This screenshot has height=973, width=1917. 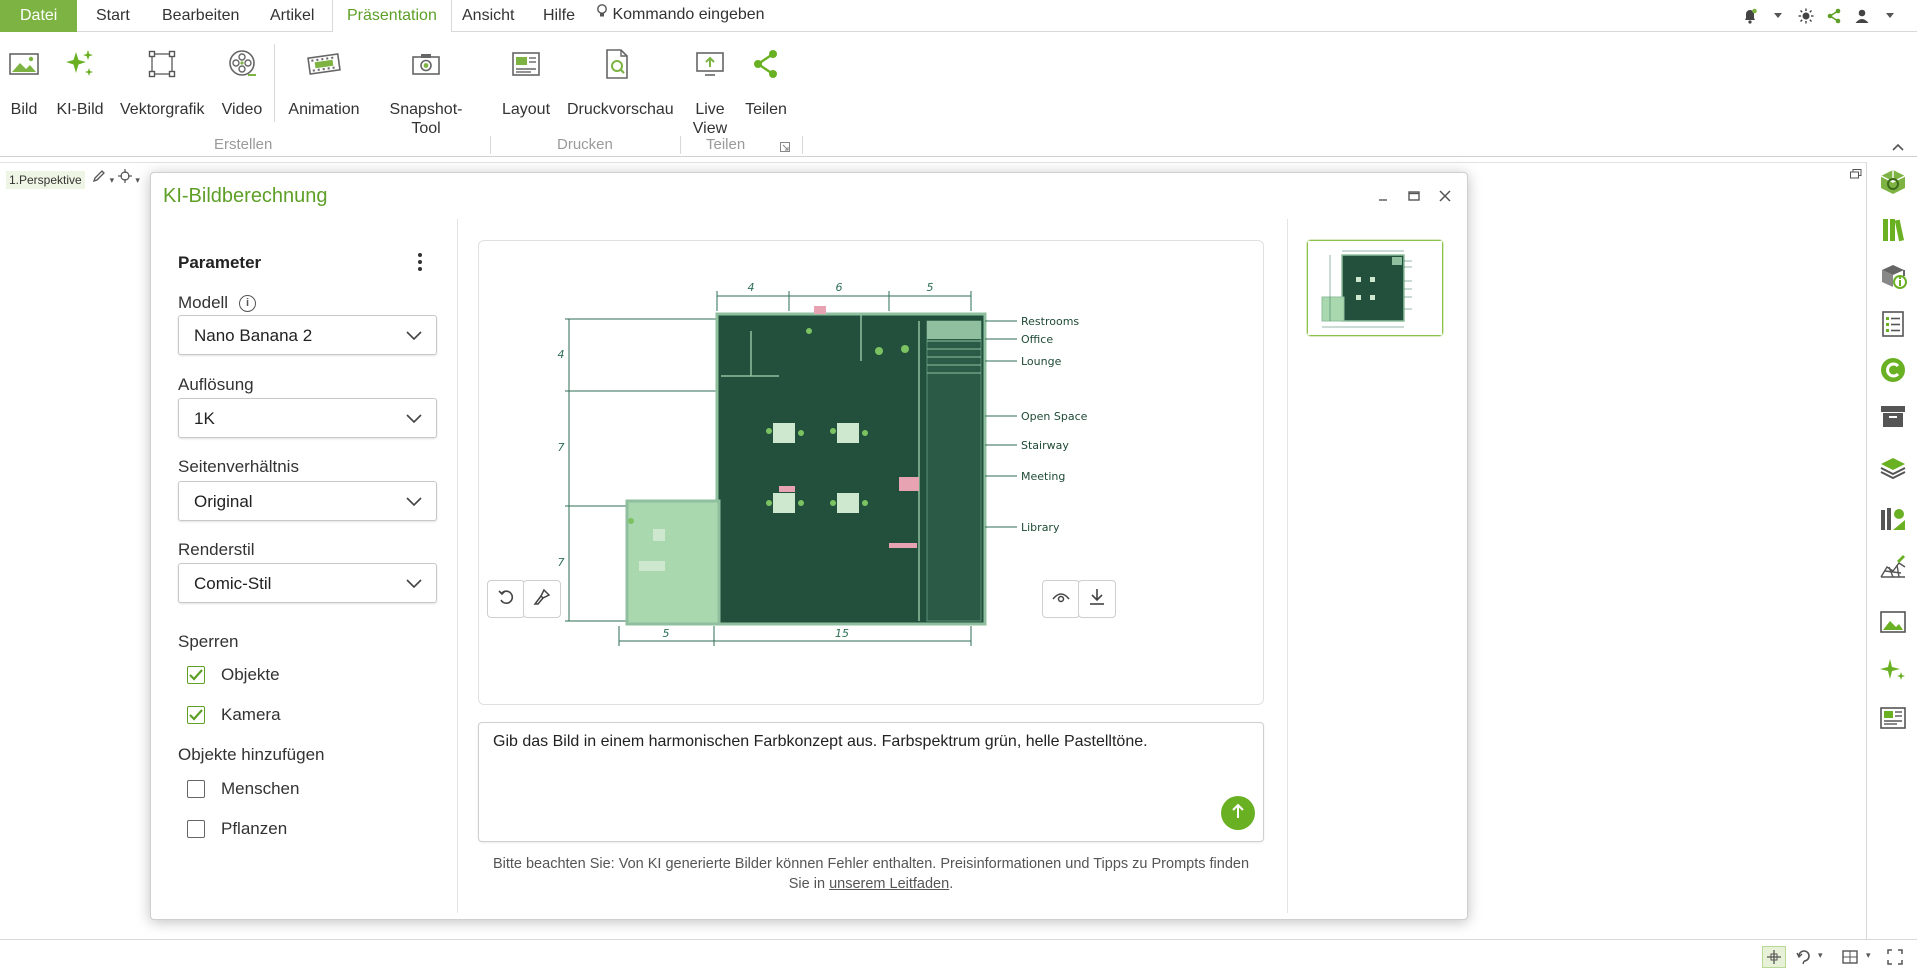 What do you see at coordinates (585, 144) in the screenshot?
I see `group-label-drucken: Drucken` at bounding box center [585, 144].